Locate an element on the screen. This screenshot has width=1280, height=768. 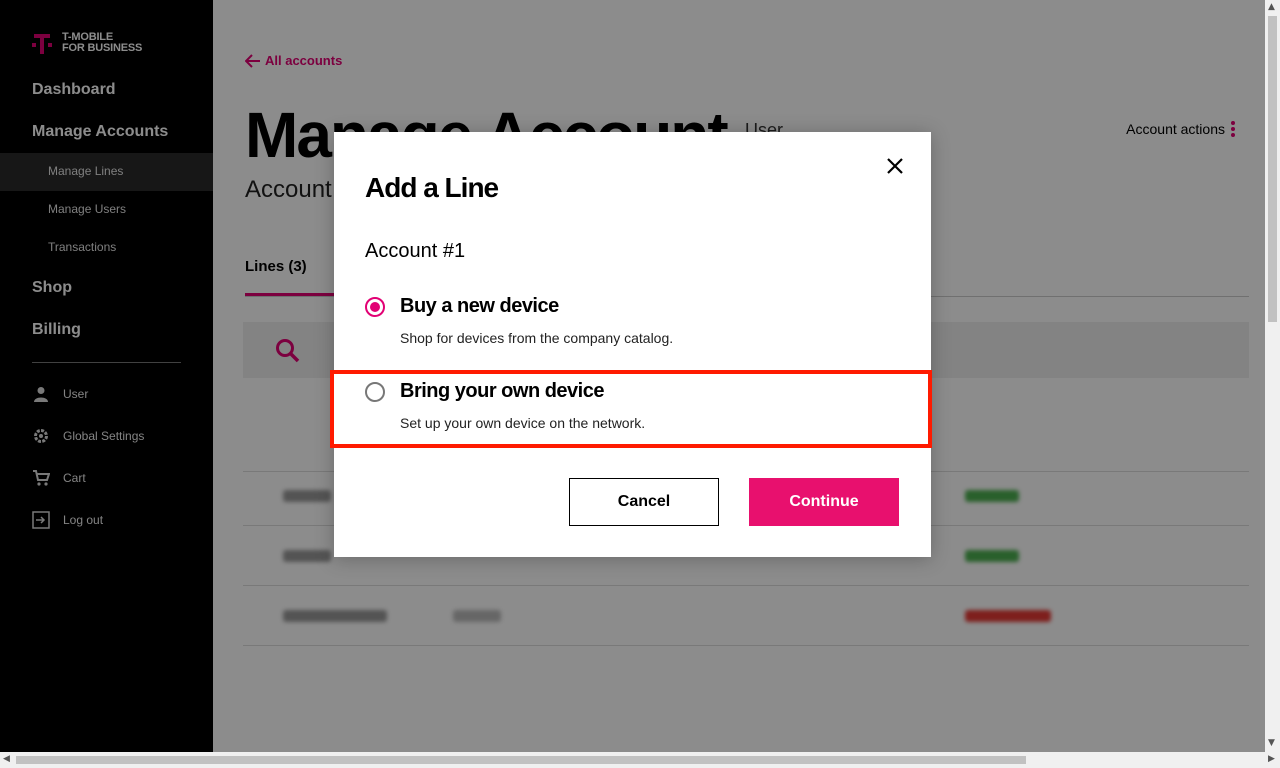
modal-title: Add a Line is located at coordinates (432, 187).